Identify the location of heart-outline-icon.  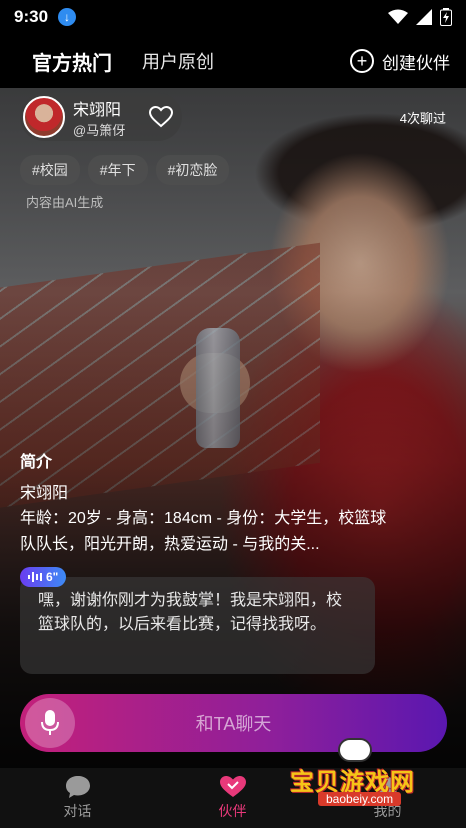
(161, 117).